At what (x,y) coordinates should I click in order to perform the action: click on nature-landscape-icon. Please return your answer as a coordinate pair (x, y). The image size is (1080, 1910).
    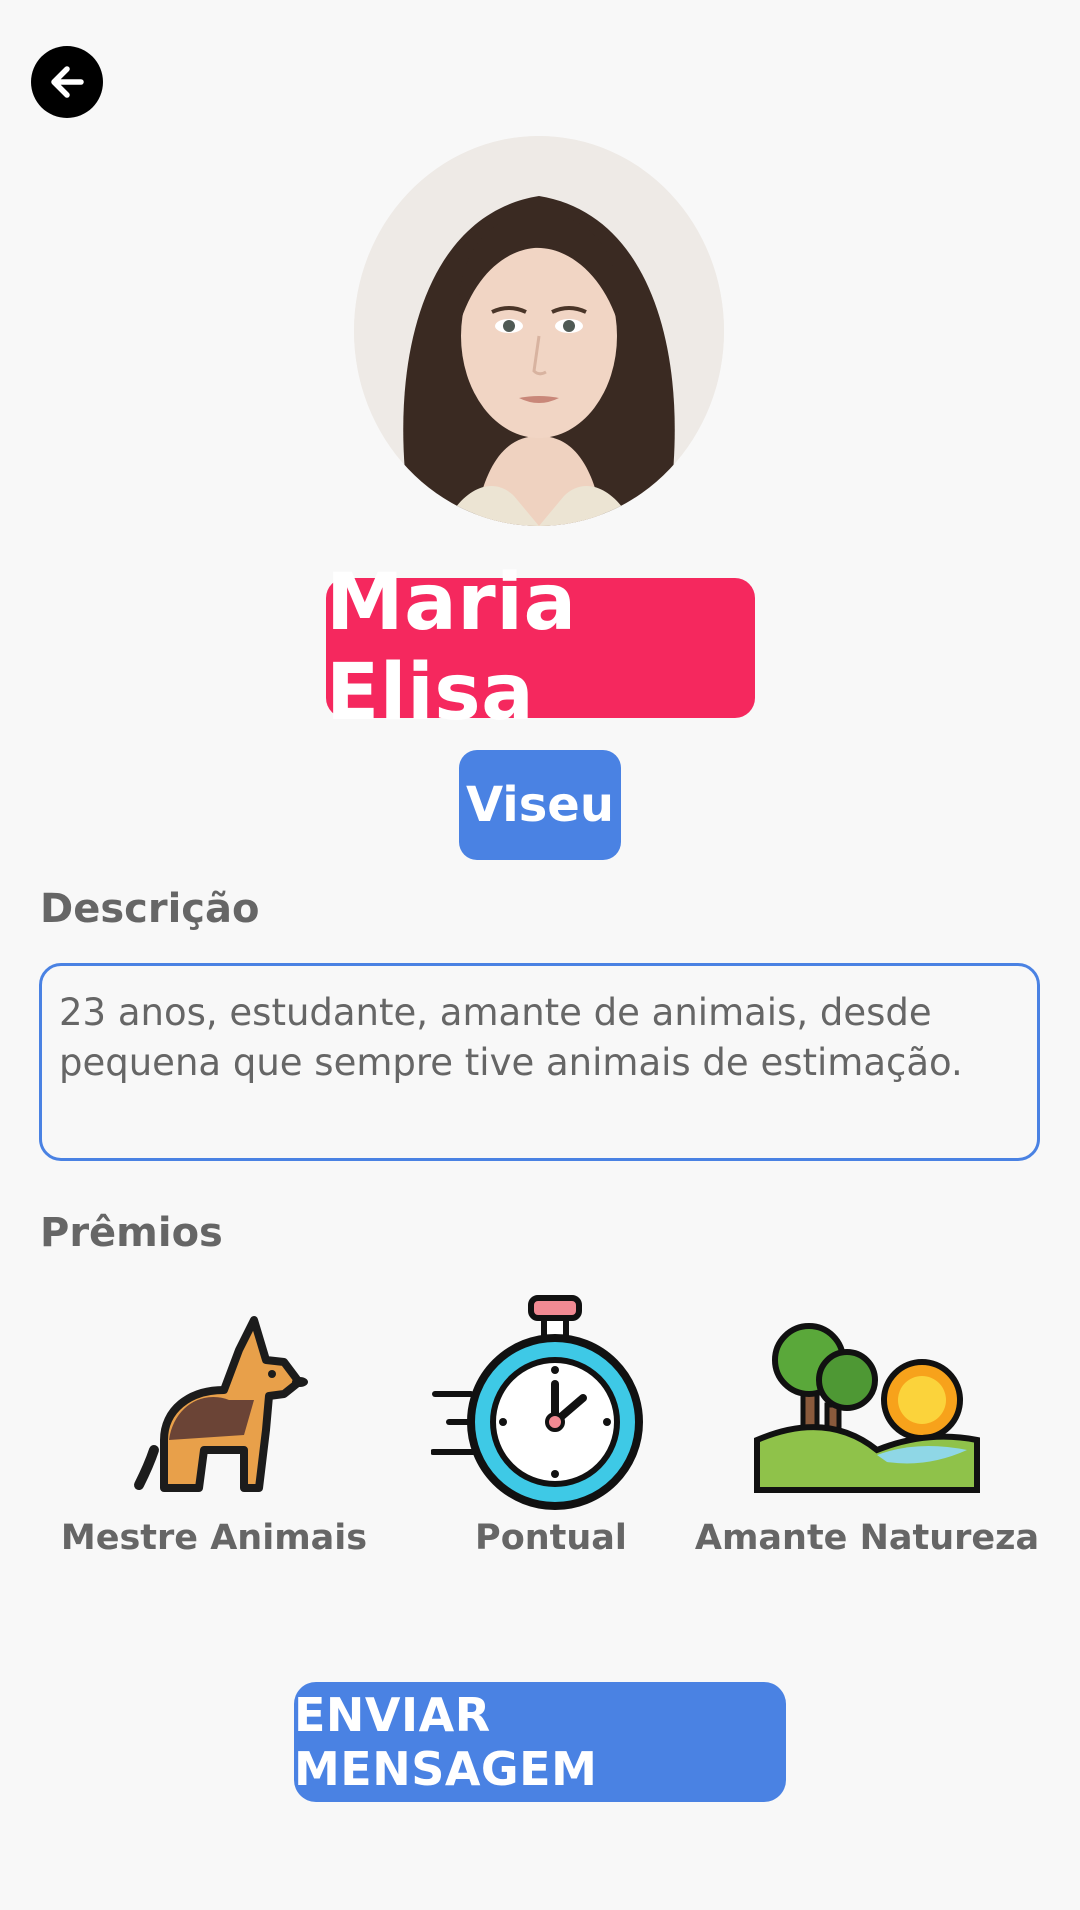
    Looking at the image, I should click on (867, 1400).